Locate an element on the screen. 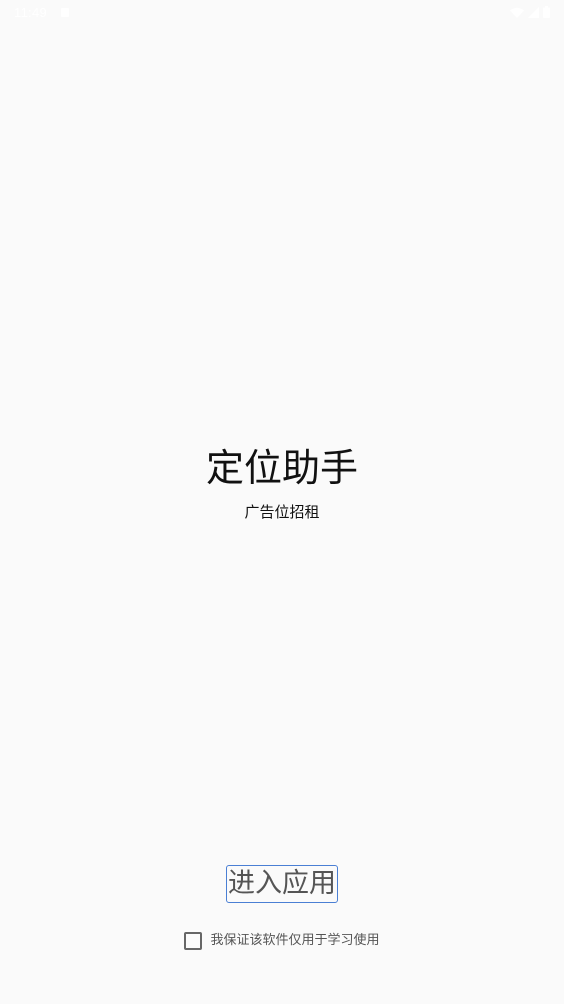  status-right is located at coordinates (530, 12).